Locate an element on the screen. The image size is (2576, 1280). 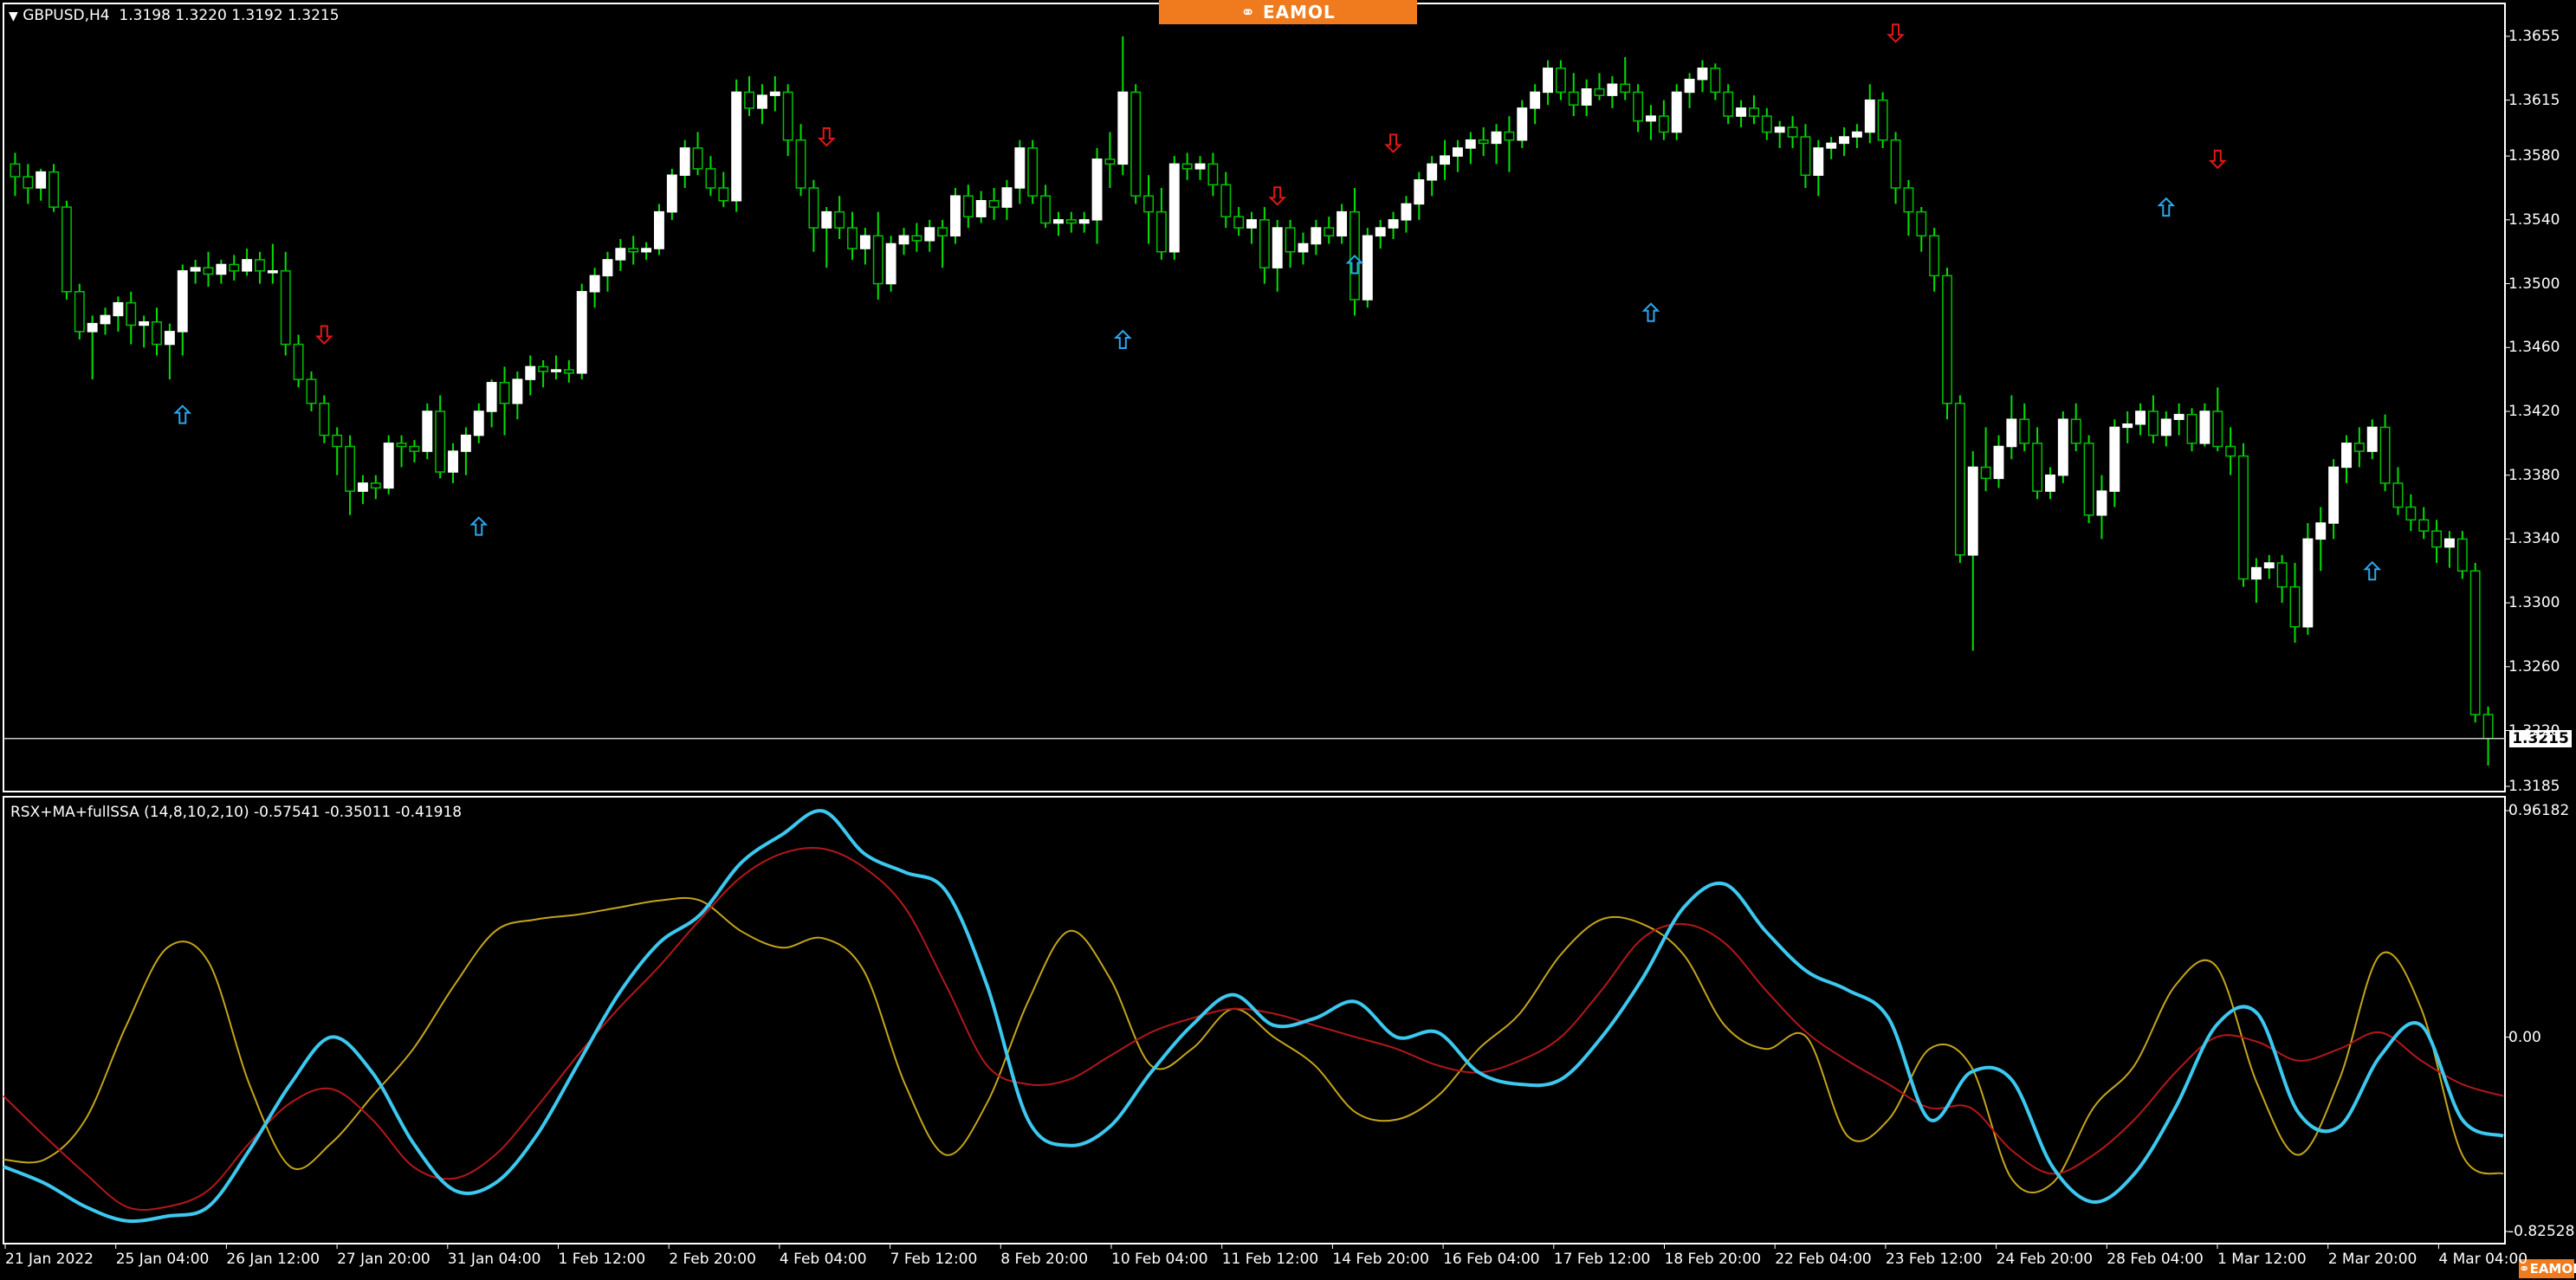
time-axis-label: 25 Jan 04:00 is located at coordinates (162, 1259).